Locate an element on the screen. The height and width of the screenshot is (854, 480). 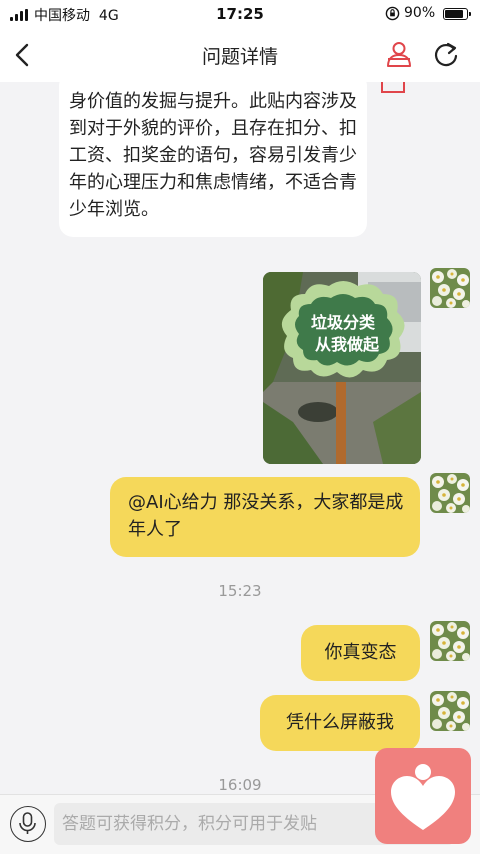
timestamp: 15:23 is located at coordinates (240, 591).